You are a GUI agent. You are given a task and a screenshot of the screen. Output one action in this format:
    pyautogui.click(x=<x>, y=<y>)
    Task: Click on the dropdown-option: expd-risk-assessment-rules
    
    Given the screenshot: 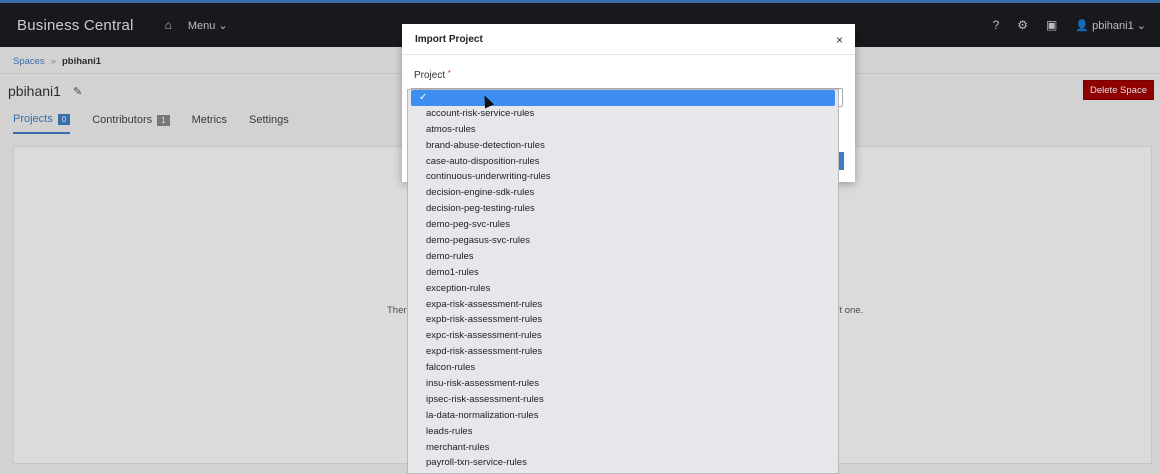 What is the action you would take?
    pyautogui.click(x=623, y=352)
    